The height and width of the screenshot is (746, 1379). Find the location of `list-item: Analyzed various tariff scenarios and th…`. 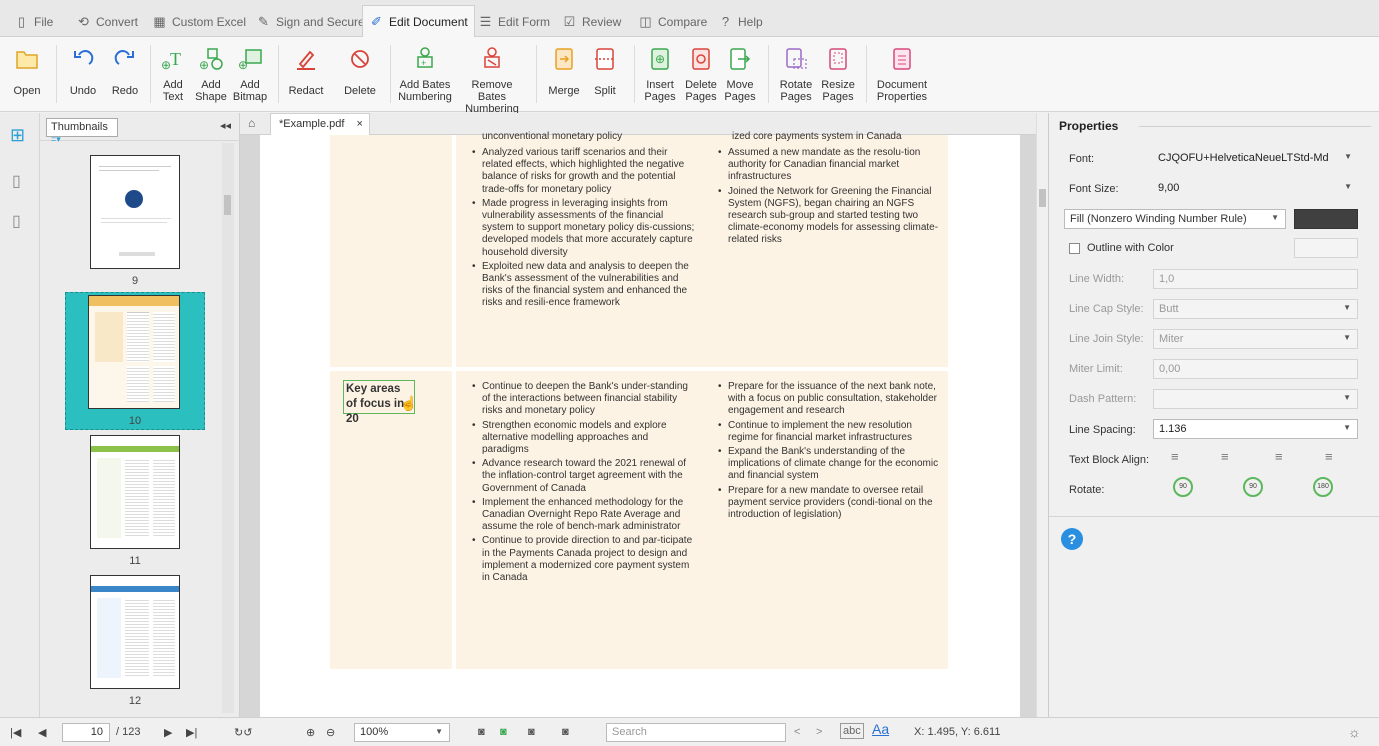

list-item: Analyzed various tariff scenarios and th… is located at coordinates (582, 171).